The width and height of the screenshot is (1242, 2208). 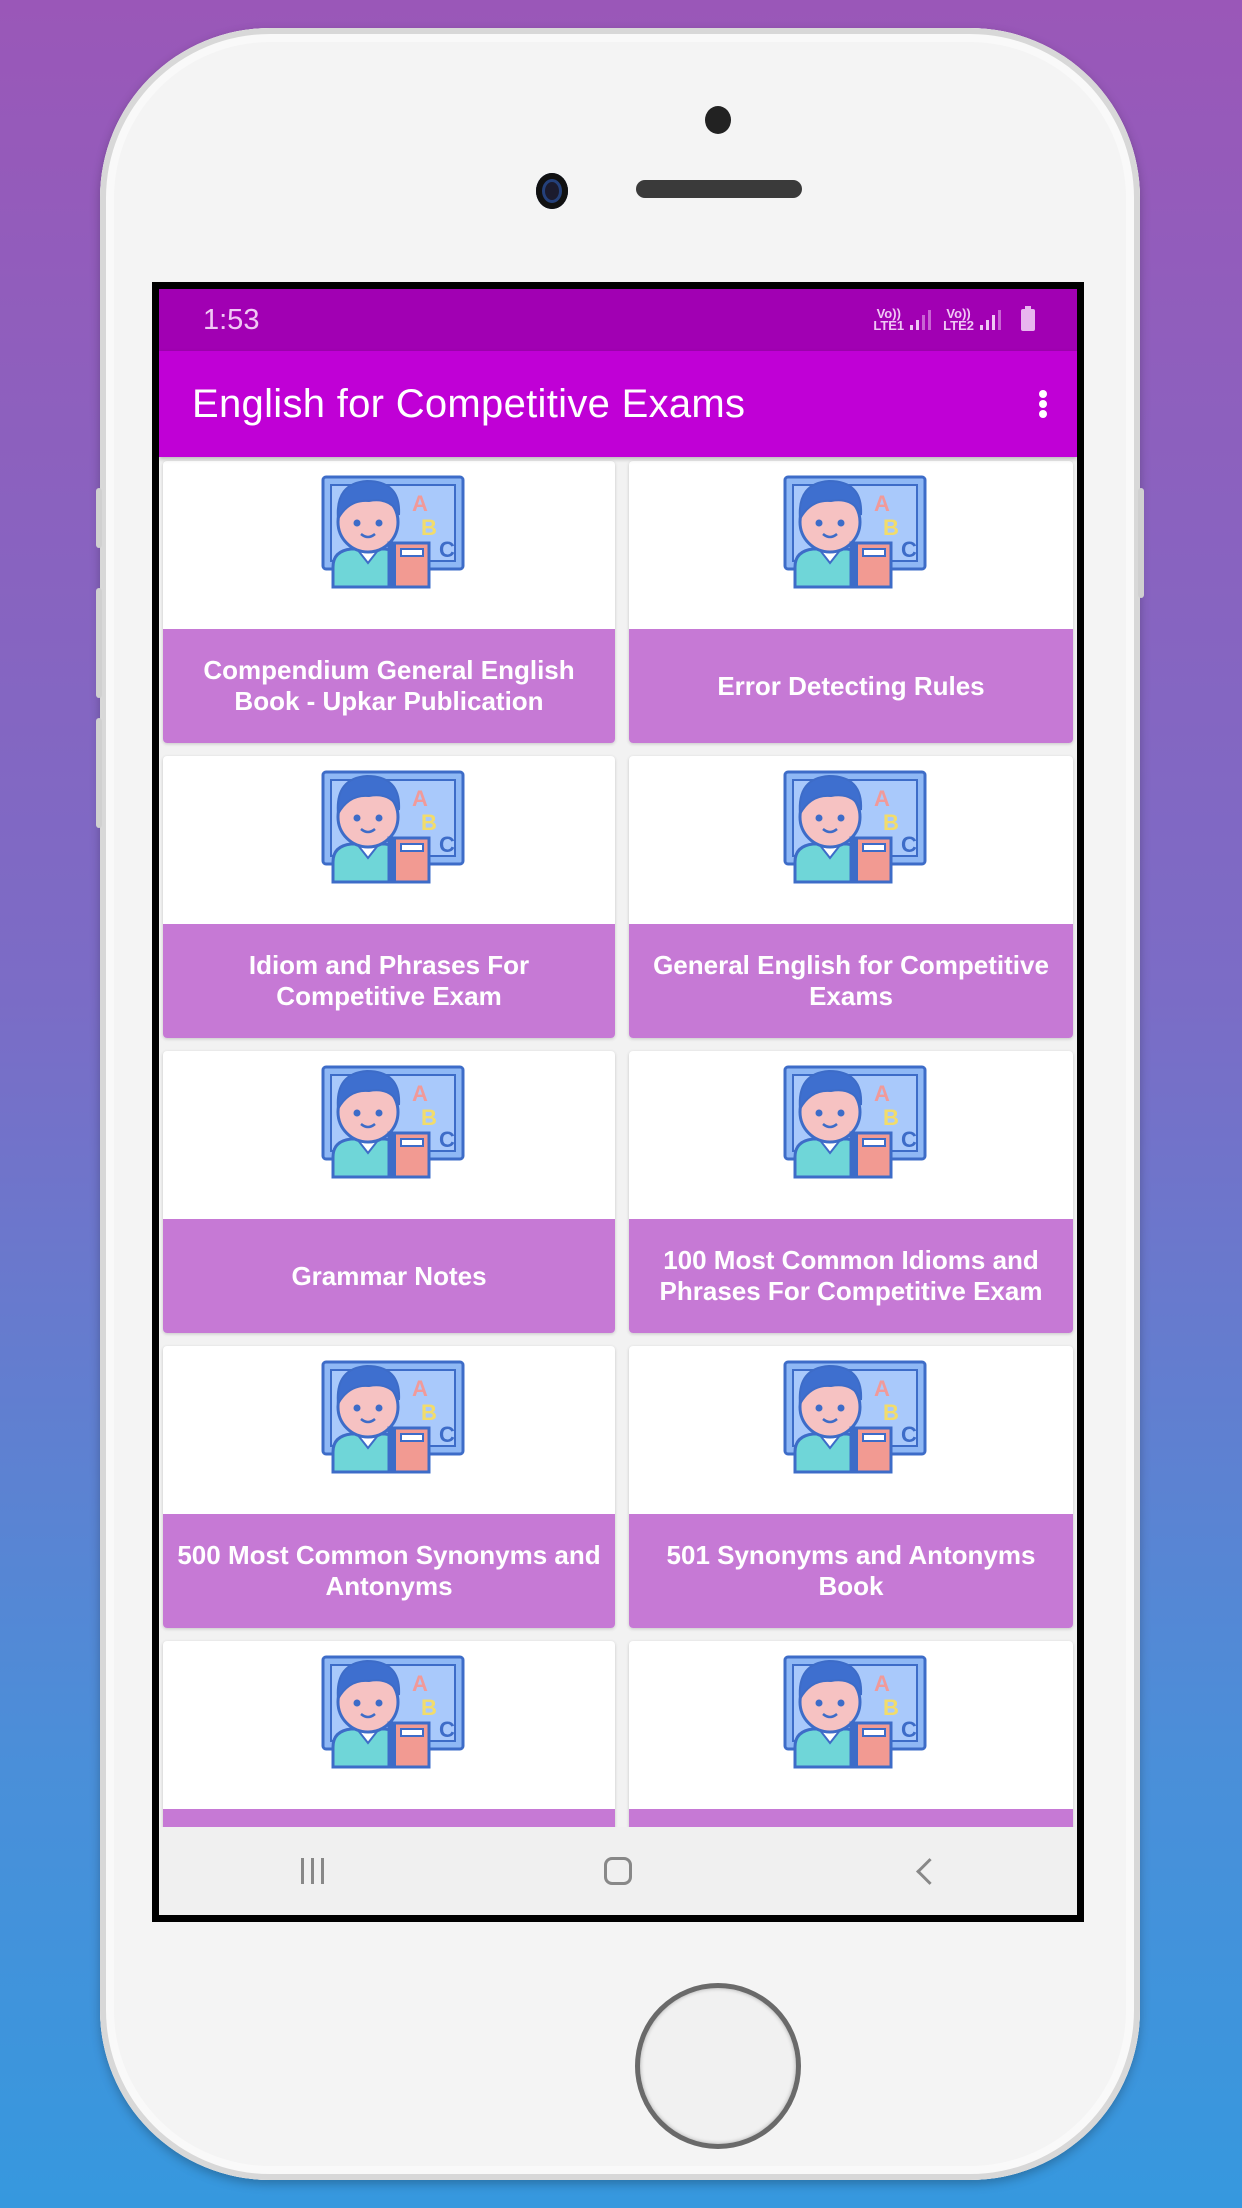 What do you see at coordinates (929, 1871) in the screenshot?
I see `back-icon` at bounding box center [929, 1871].